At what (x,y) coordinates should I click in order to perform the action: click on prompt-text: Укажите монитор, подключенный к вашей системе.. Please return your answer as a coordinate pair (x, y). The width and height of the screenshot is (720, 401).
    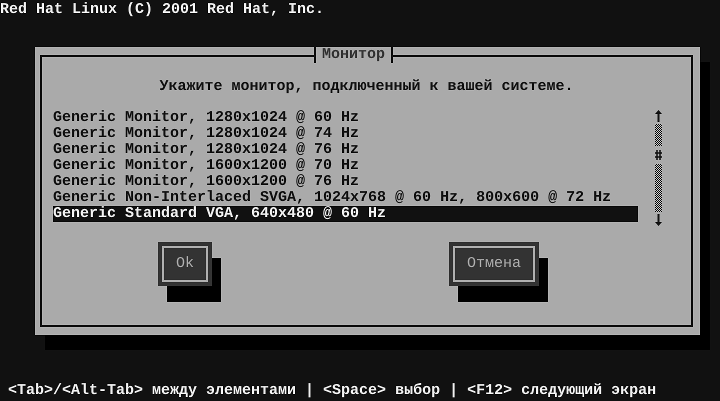
    Looking at the image, I should click on (366, 87).